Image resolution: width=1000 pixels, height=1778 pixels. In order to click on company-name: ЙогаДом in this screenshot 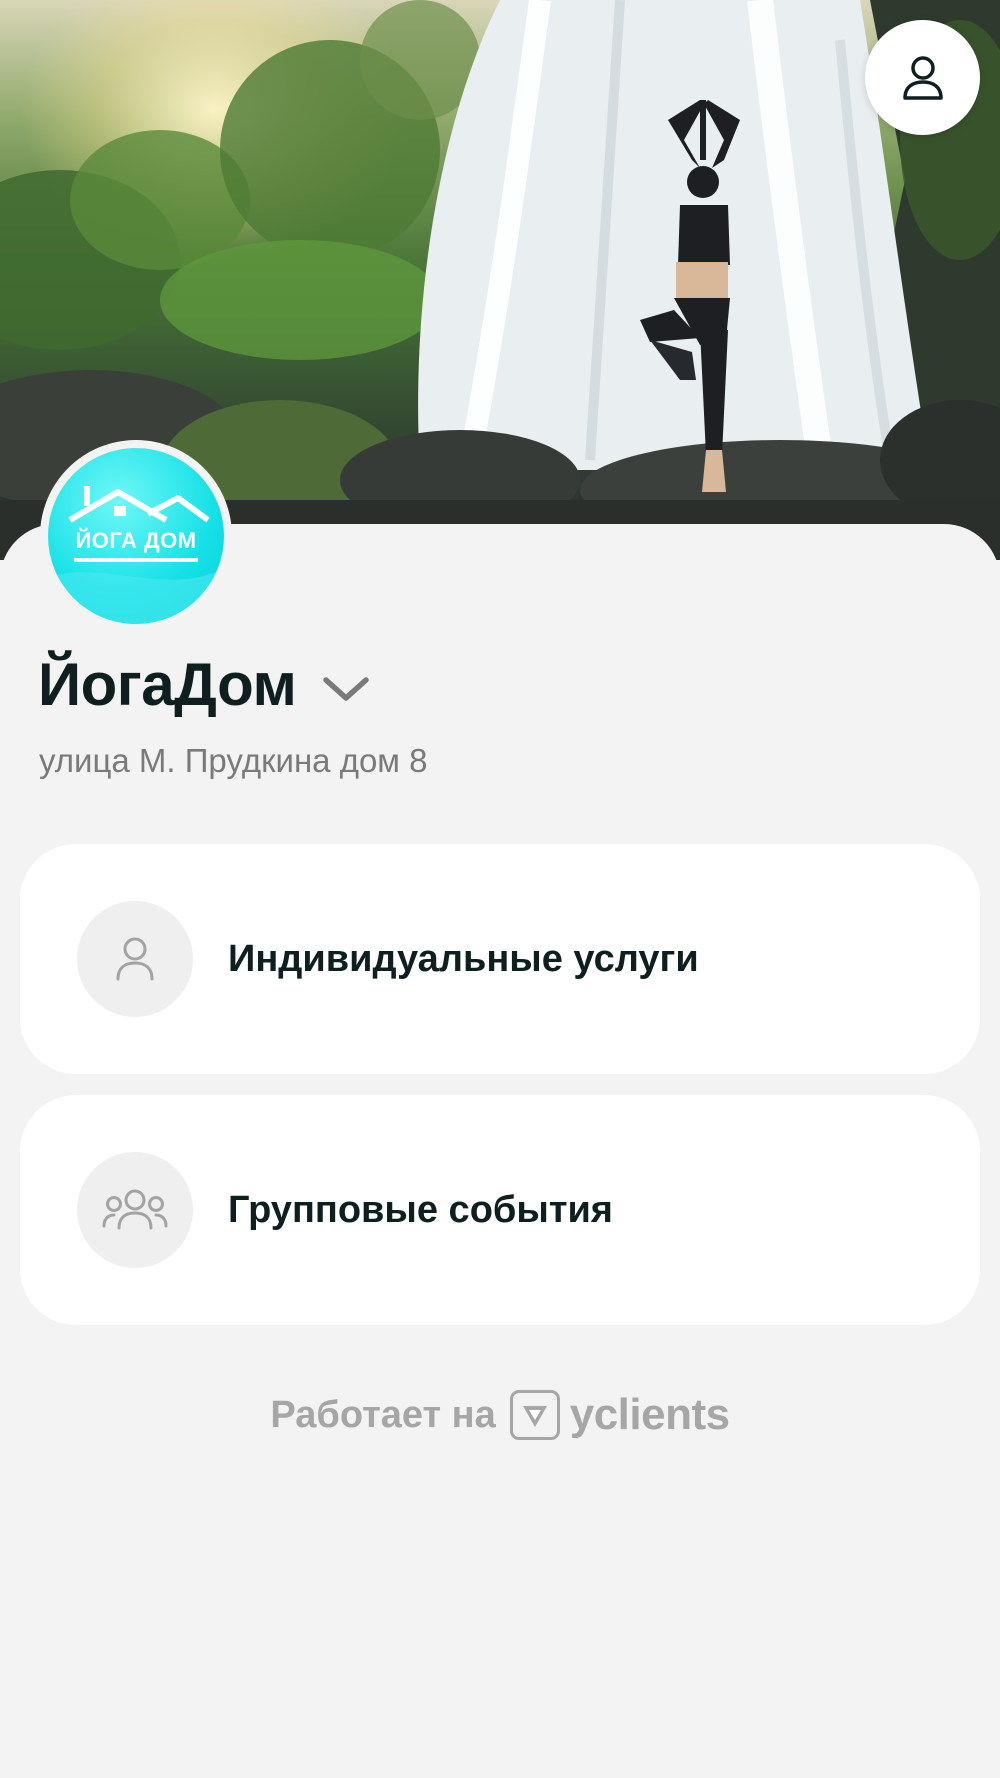, I will do `click(167, 684)`.